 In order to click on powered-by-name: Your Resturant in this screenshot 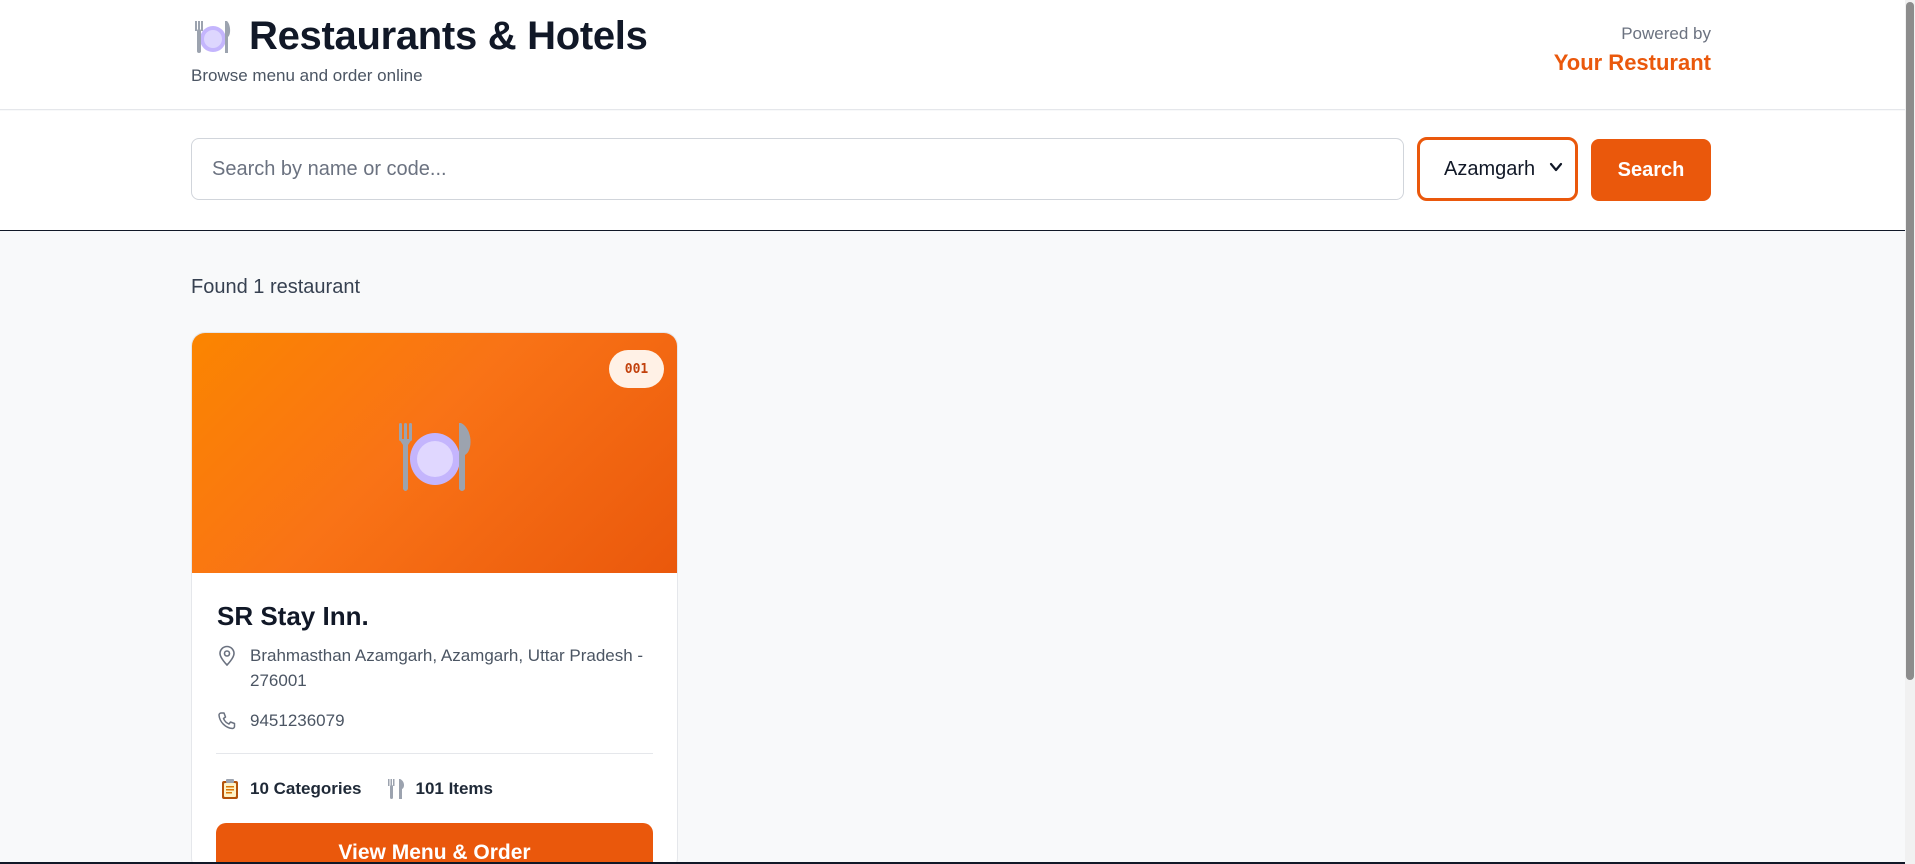, I will do `click(1632, 63)`.